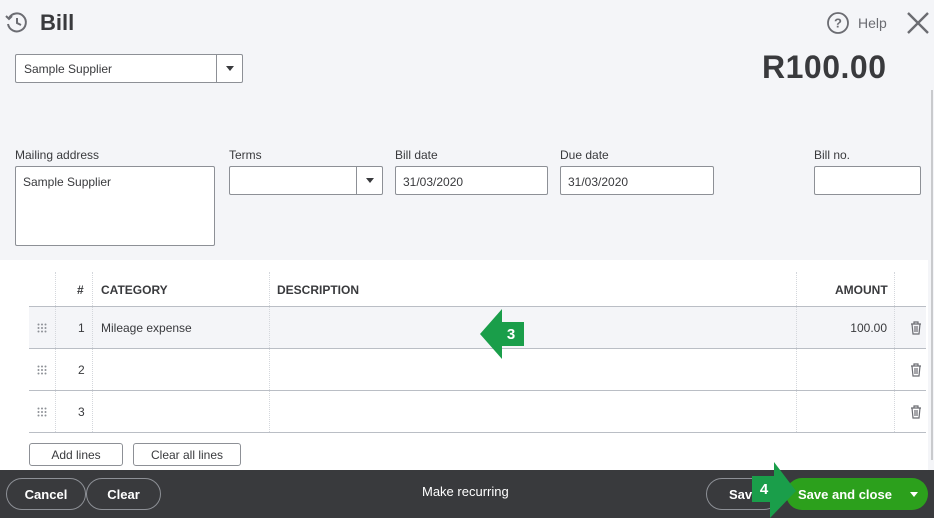 The image size is (934, 518). Describe the element at coordinates (918, 23) in the screenshot. I see `close-icon` at that location.